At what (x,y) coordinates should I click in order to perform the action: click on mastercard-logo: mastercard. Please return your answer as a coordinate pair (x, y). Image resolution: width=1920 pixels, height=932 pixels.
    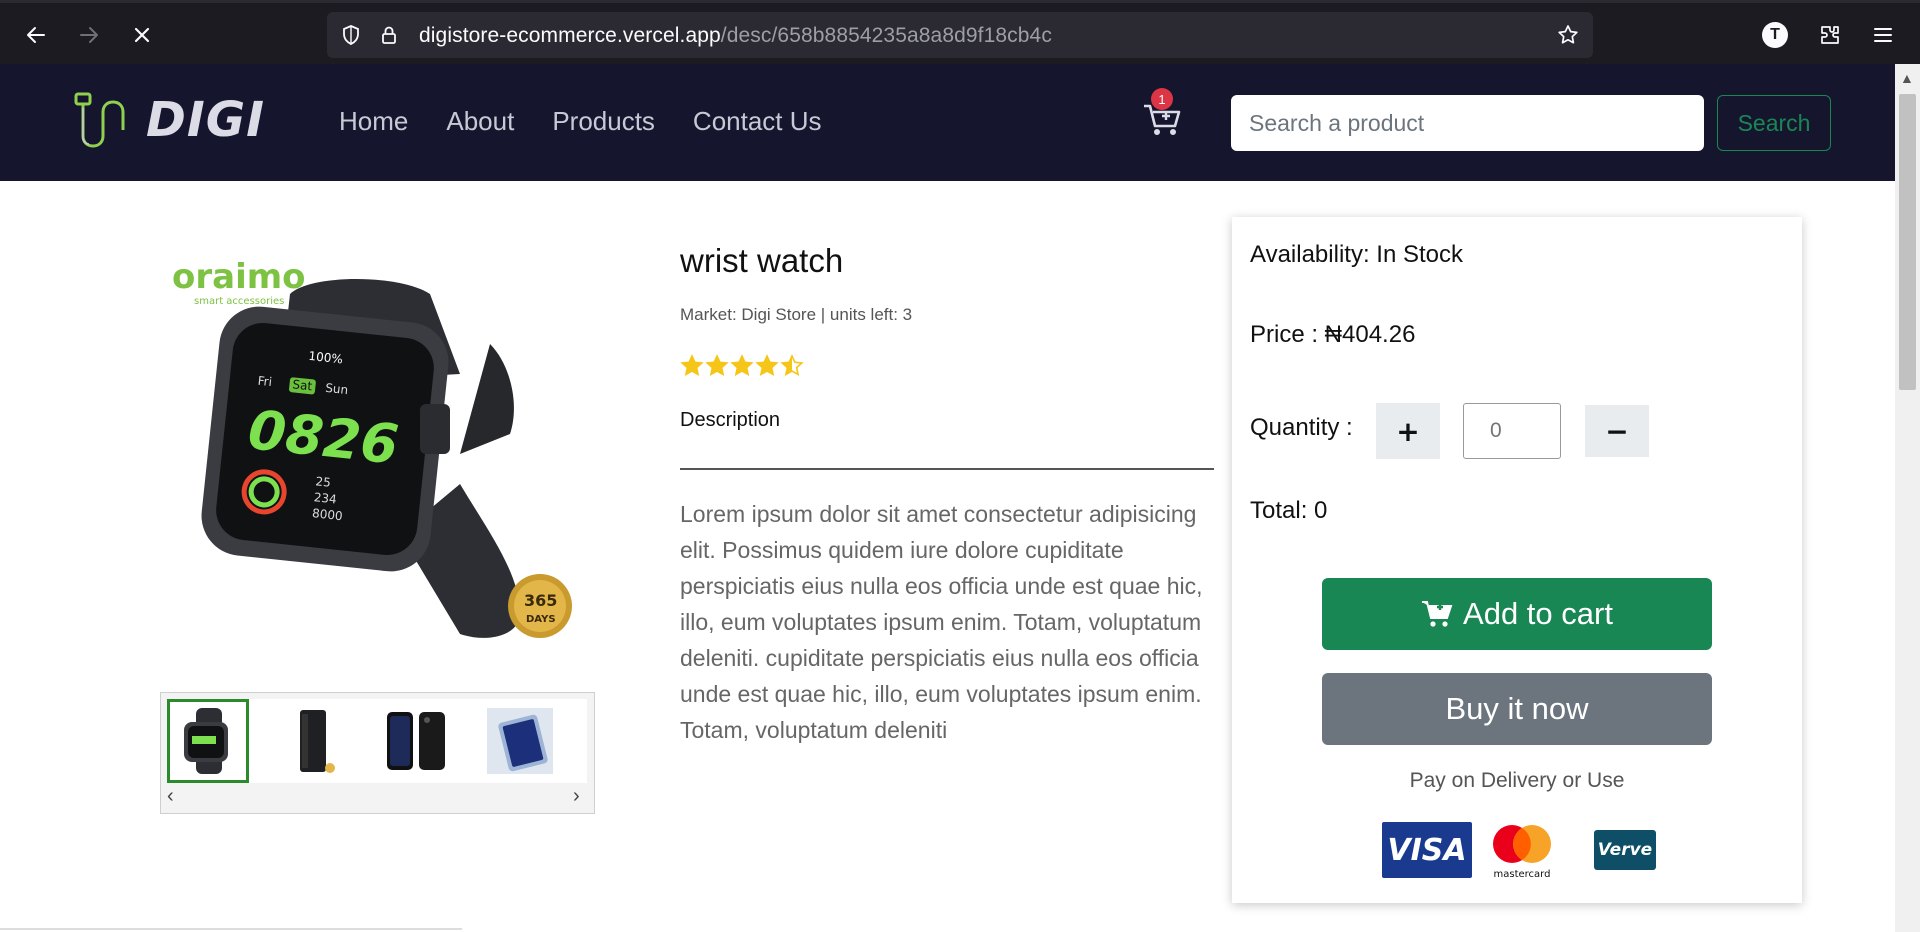
    Looking at the image, I should click on (1522, 850).